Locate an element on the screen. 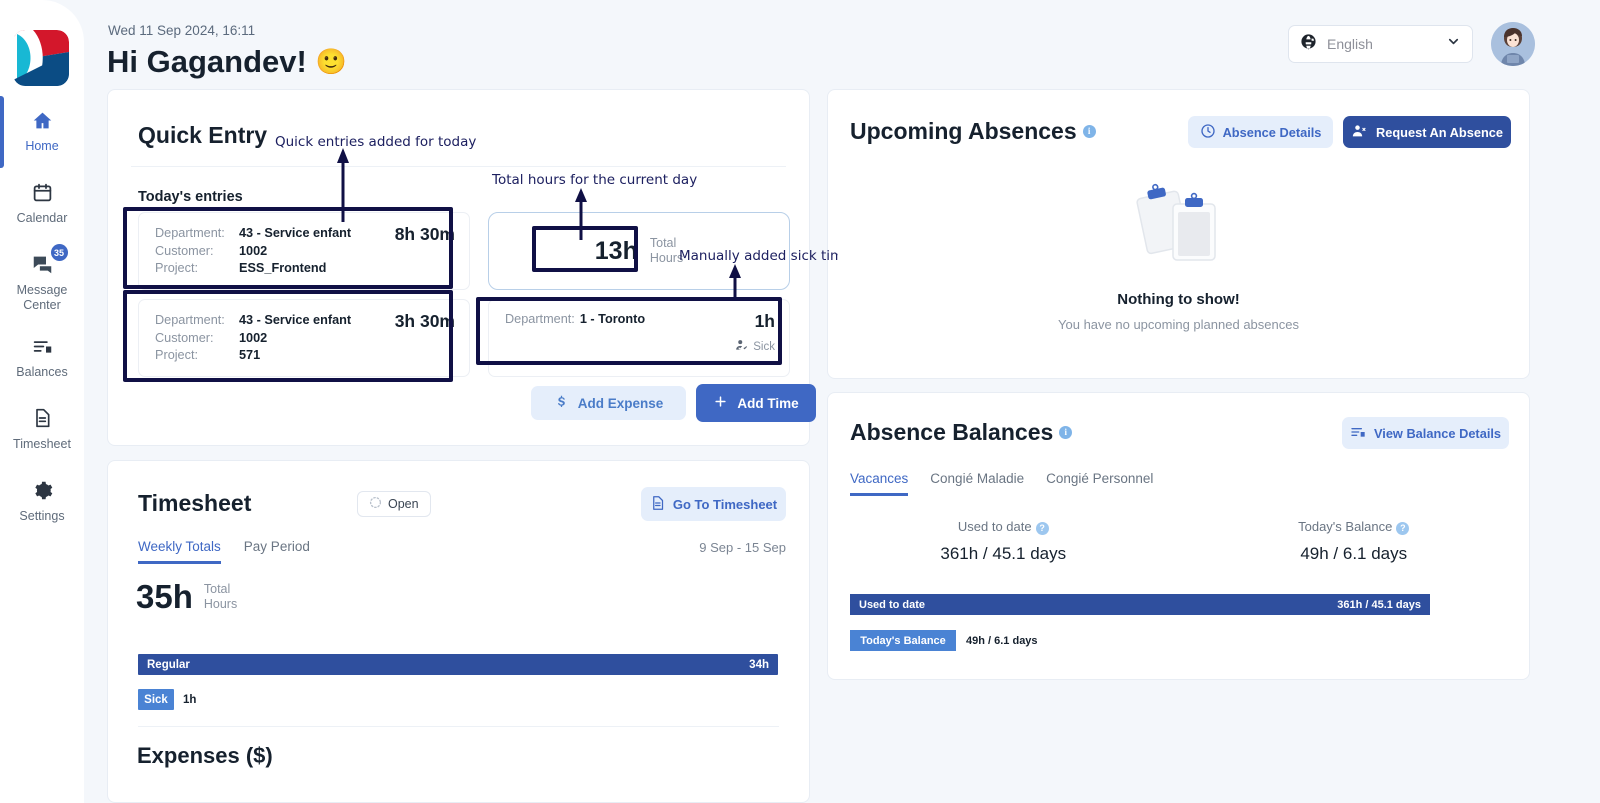 This screenshot has height=803, width=1600. sidebar-item-label: Home is located at coordinates (42, 146).